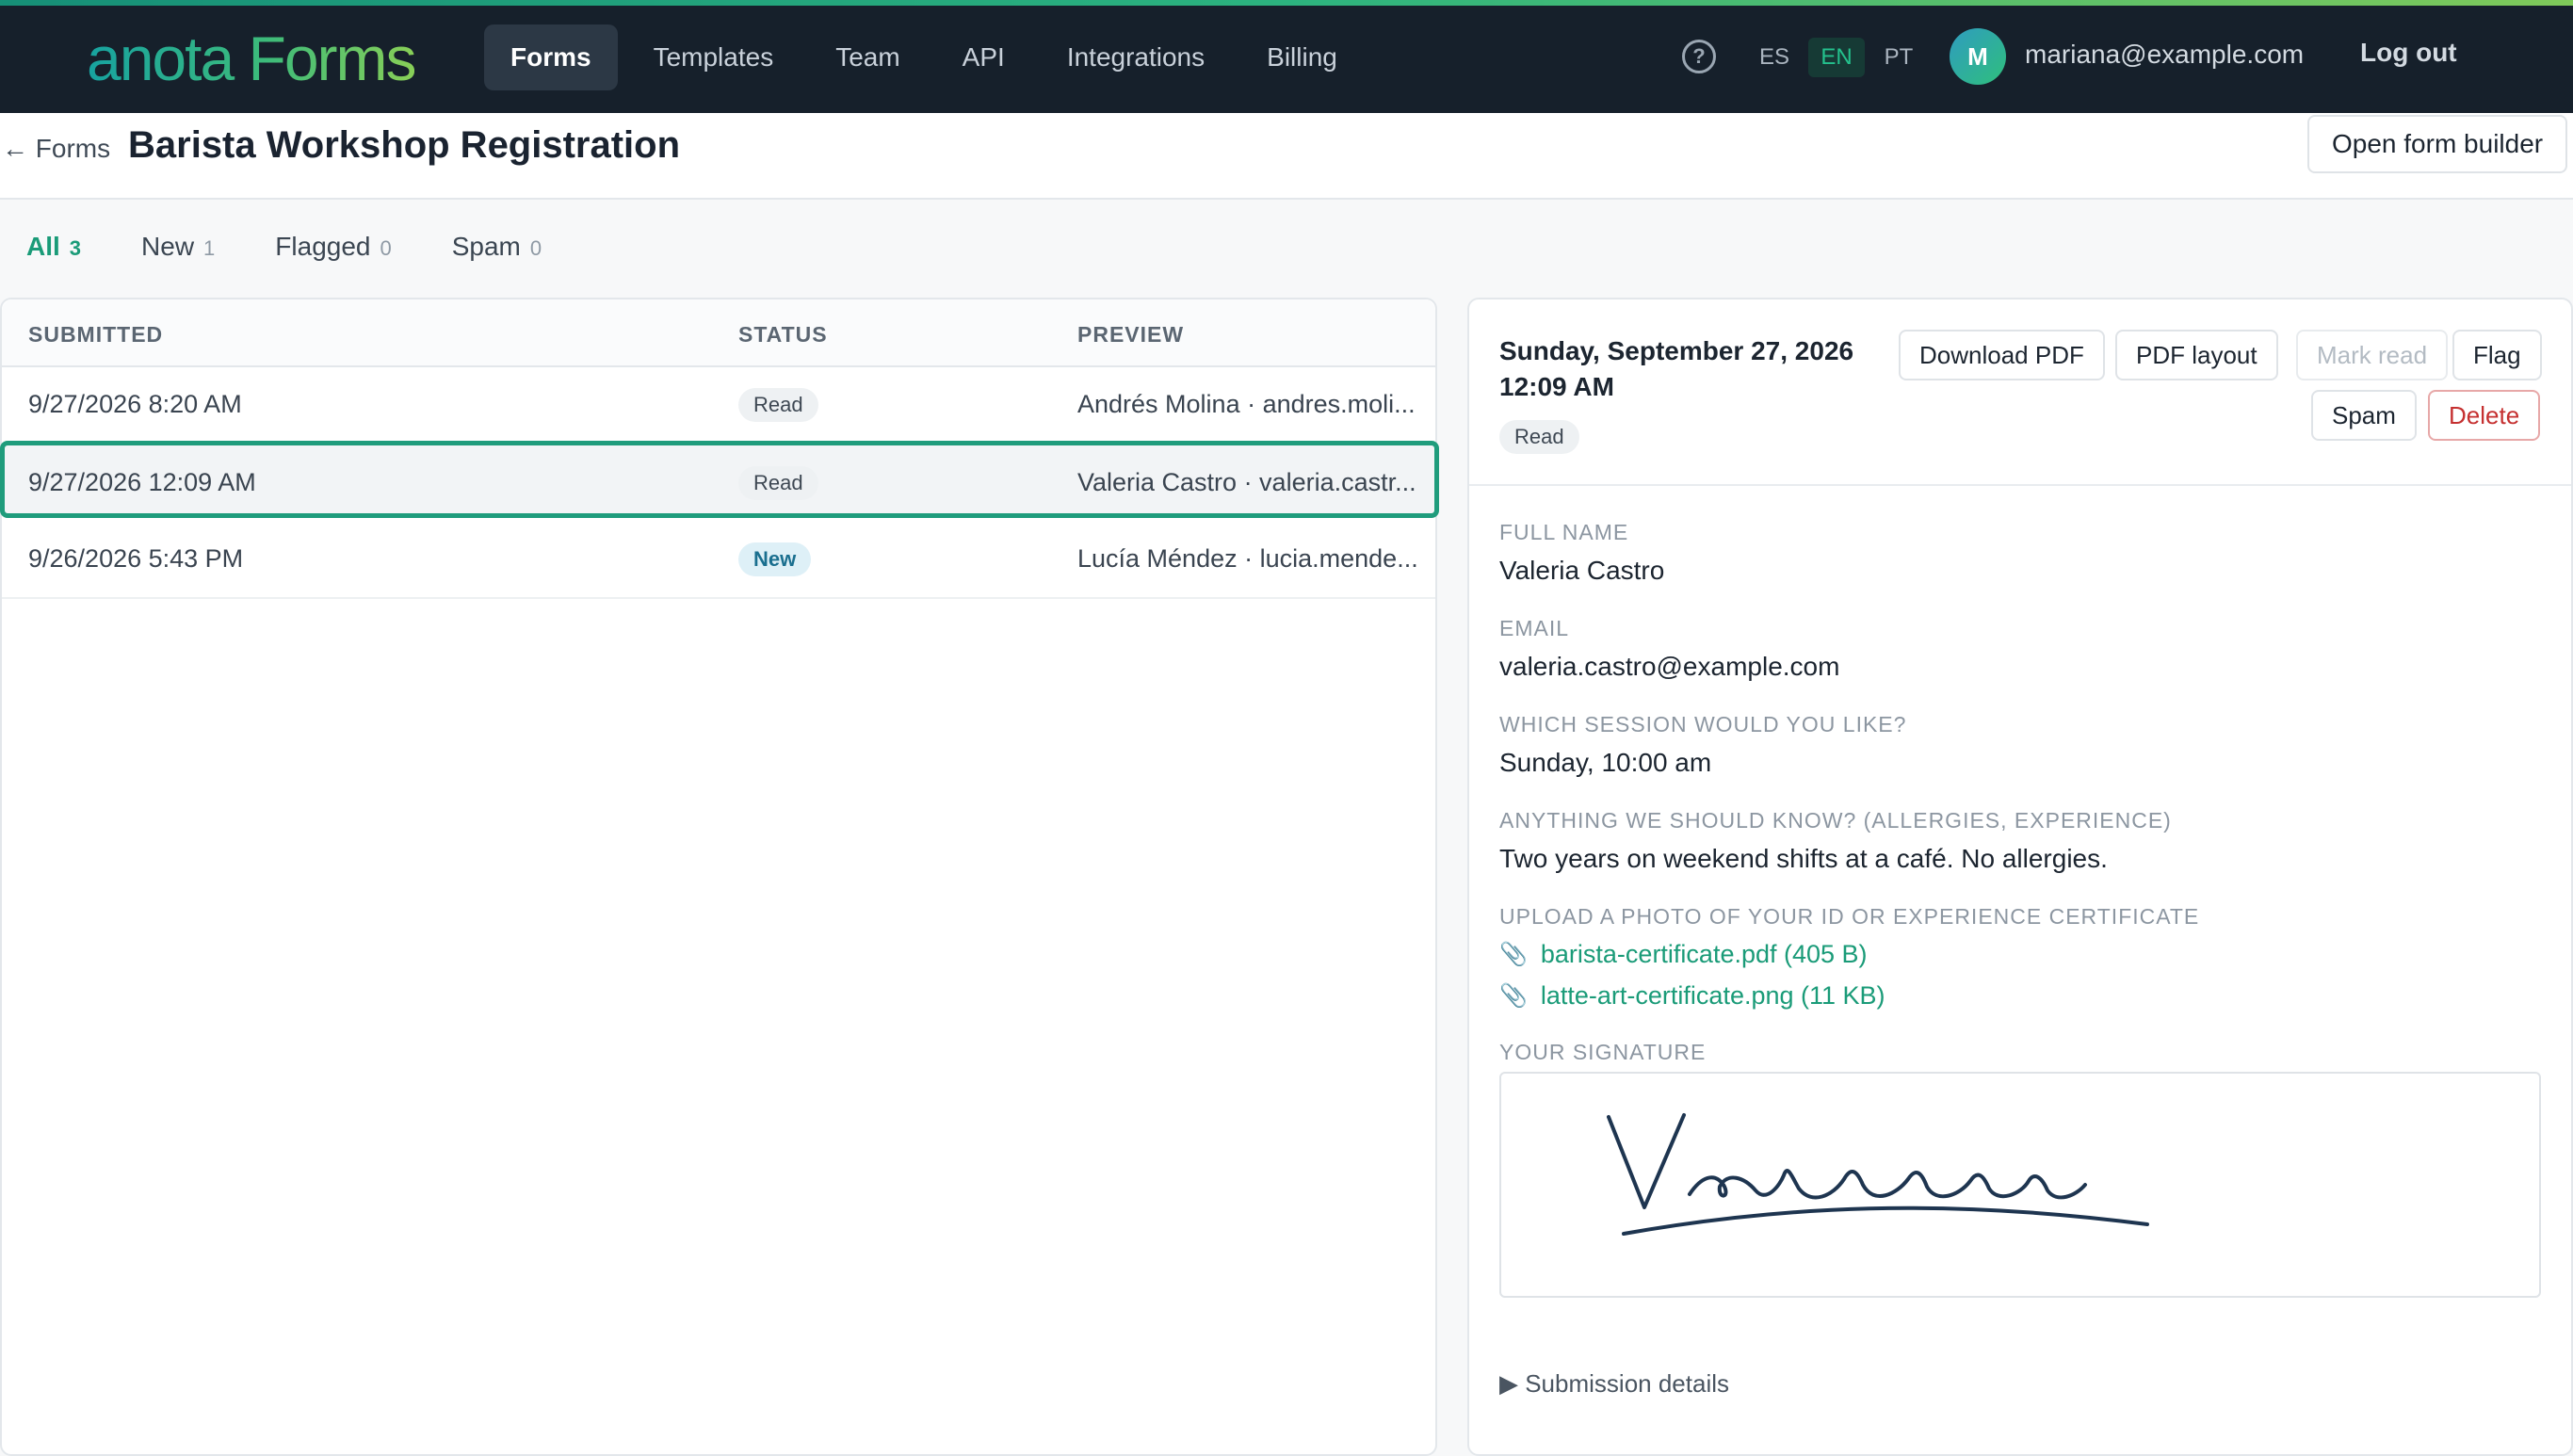 The image size is (2573, 1456). What do you see at coordinates (718, 333) in the screenshot?
I see `table-header: SUBMITTED STATUS PREVIEW` at bounding box center [718, 333].